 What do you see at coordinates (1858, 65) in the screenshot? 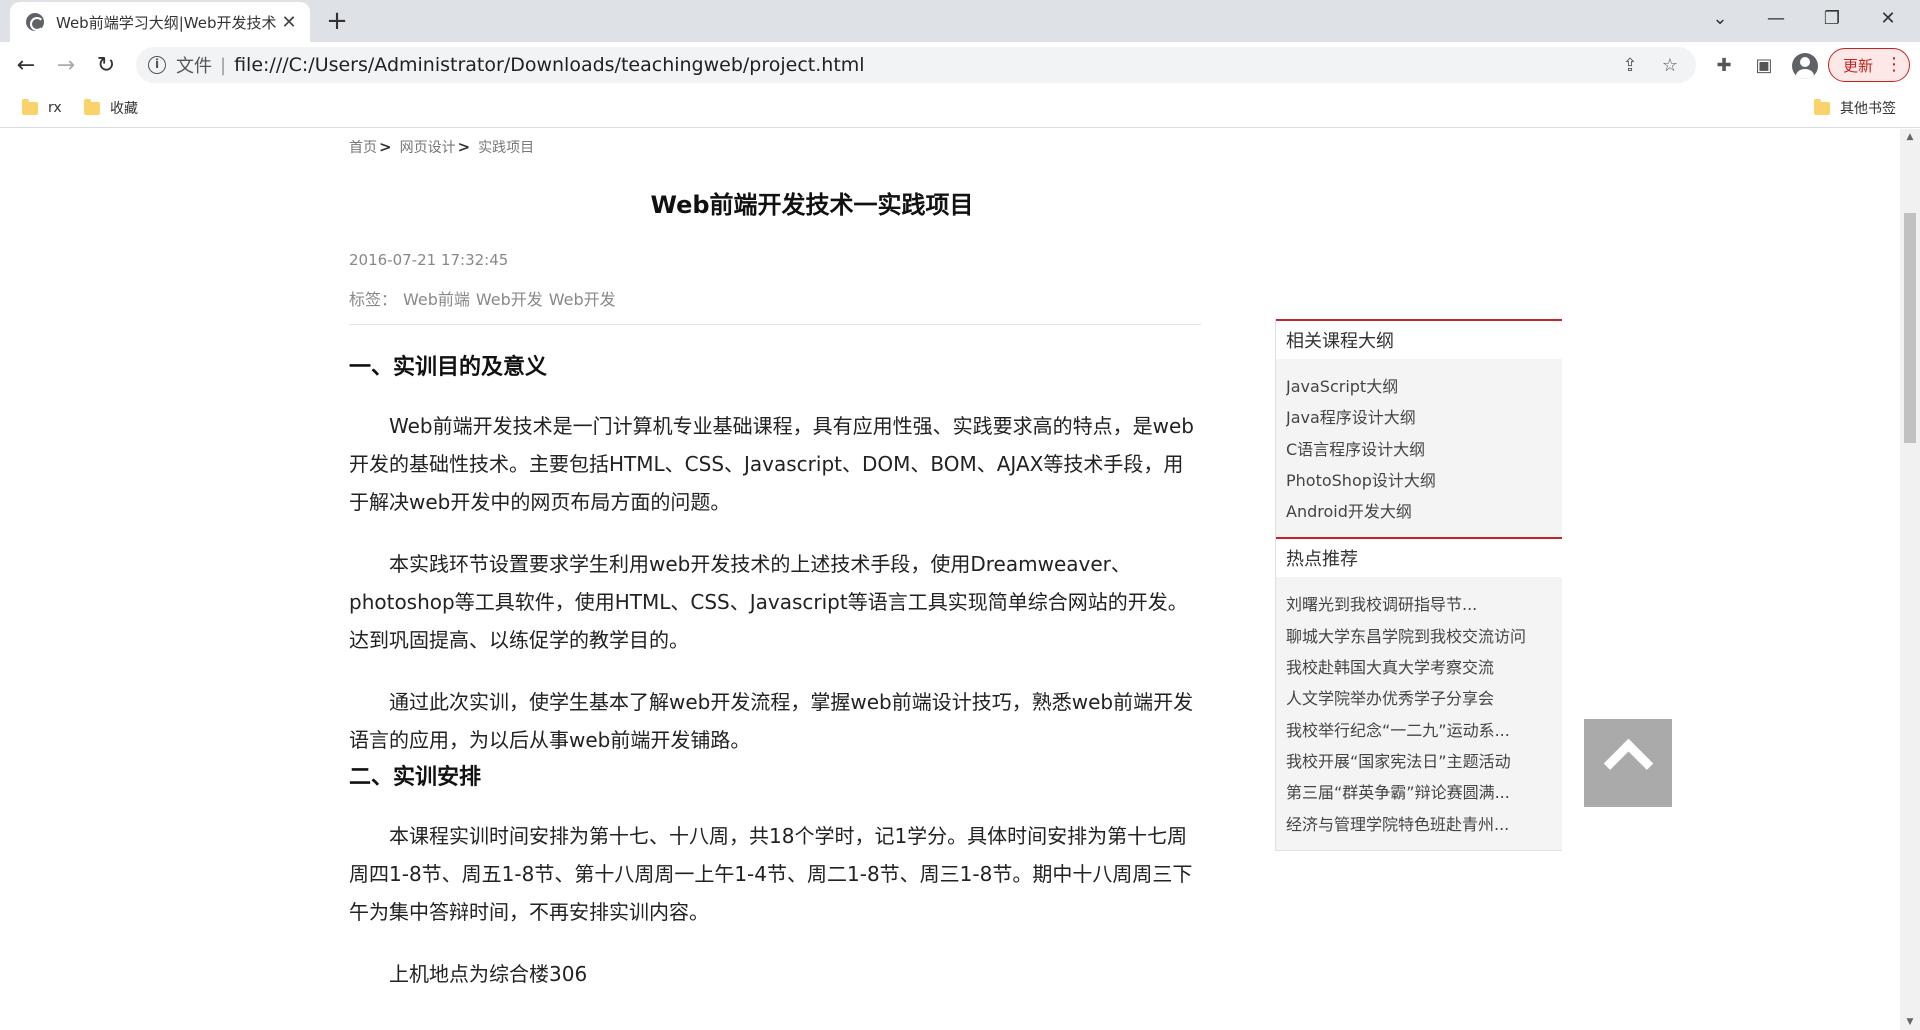
I see `update-label: 更新` at bounding box center [1858, 65].